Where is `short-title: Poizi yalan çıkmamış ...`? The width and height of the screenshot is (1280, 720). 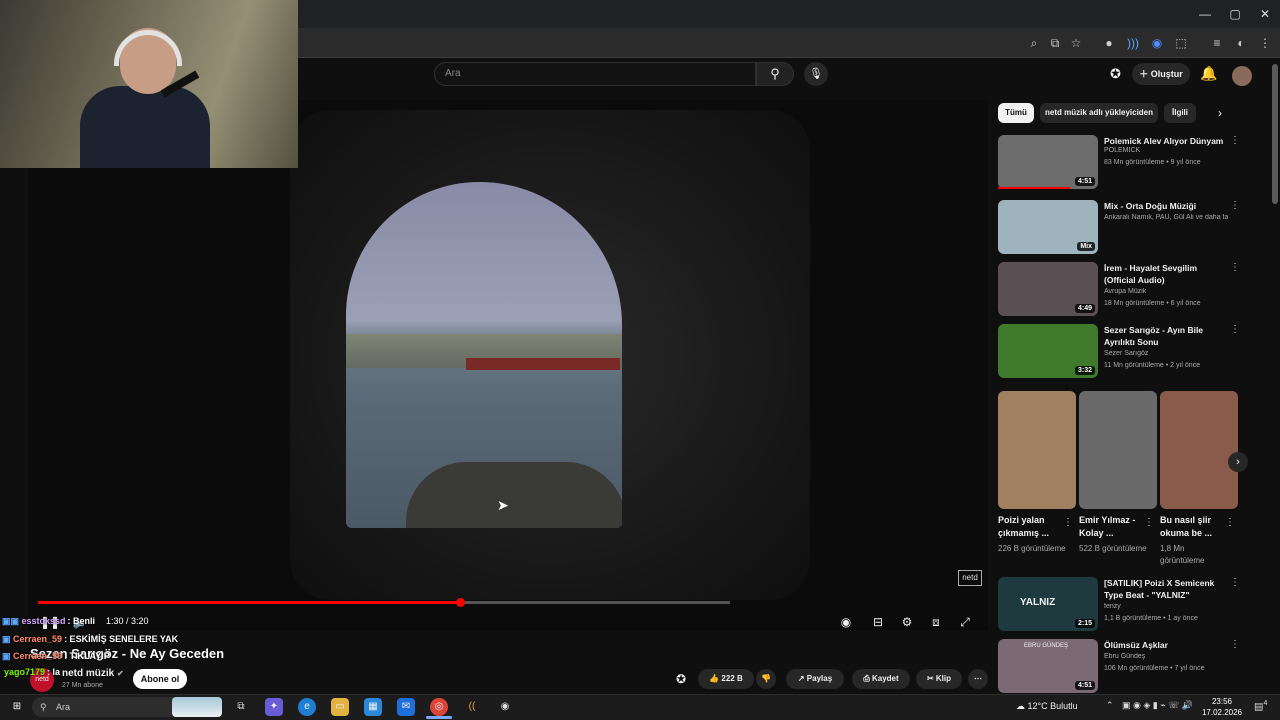 short-title: Poizi yalan çıkmamış ... is located at coordinates (1033, 527).